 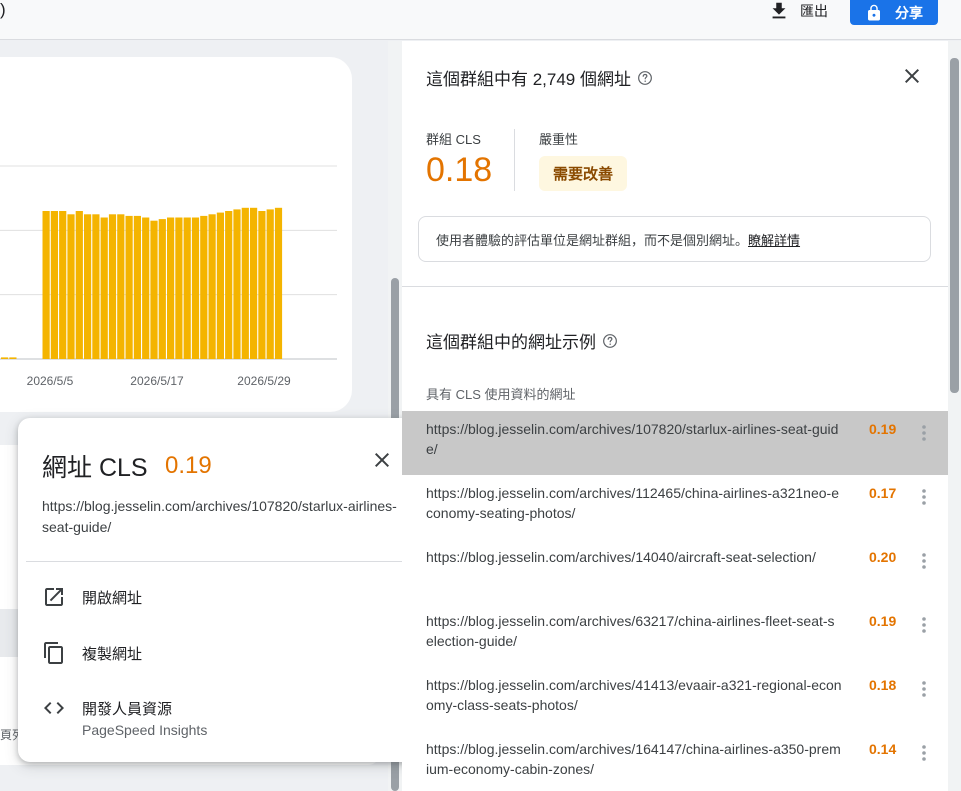 I want to click on export-label: 匯出, so click(x=814, y=11).